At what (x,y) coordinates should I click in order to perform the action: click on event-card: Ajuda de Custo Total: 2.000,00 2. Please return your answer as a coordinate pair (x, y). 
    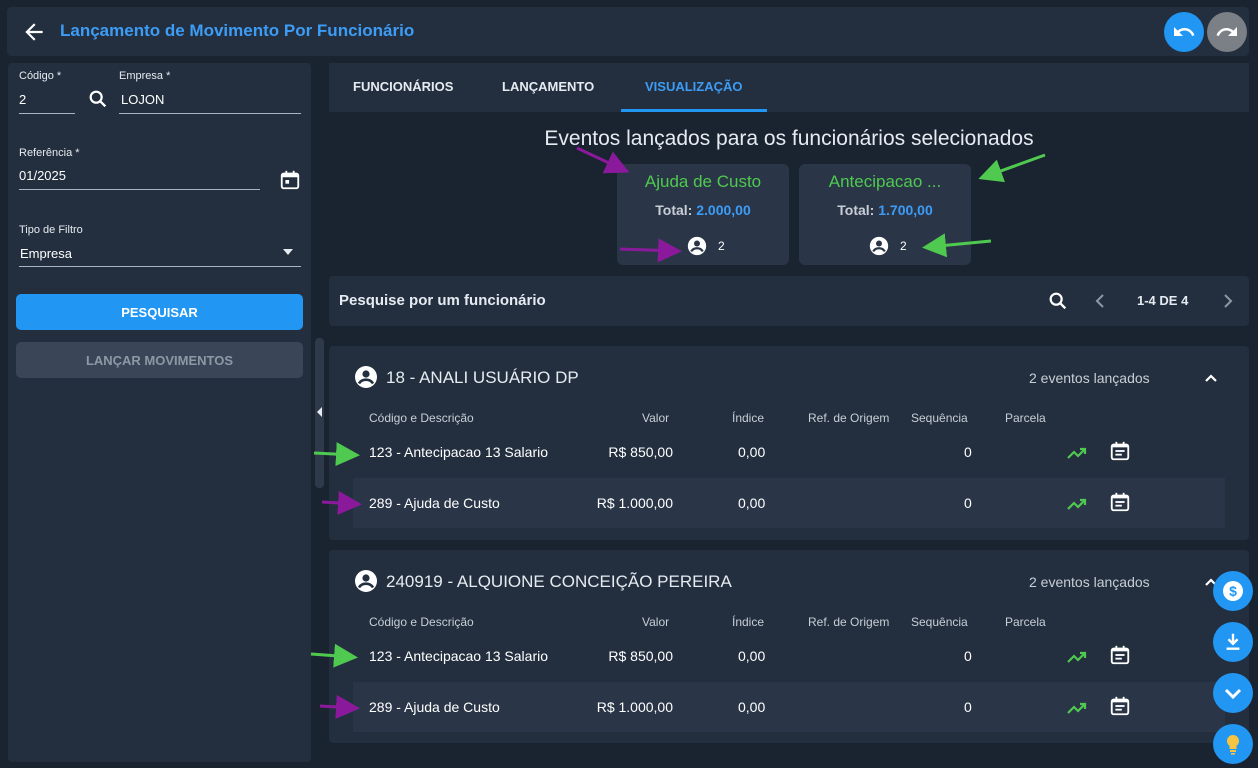
    Looking at the image, I should click on (703, 214).